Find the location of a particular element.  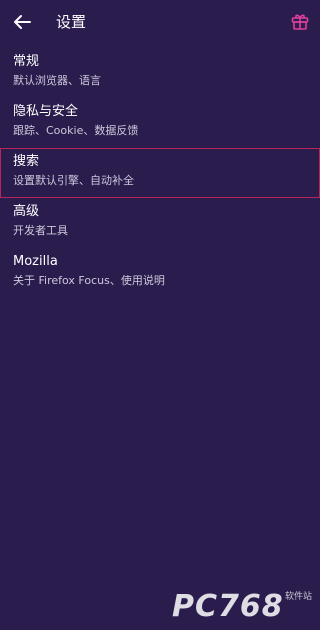

settings-item-search: 搜索 设置默认引擎、自动补全 is located at coordinates (160, 173).